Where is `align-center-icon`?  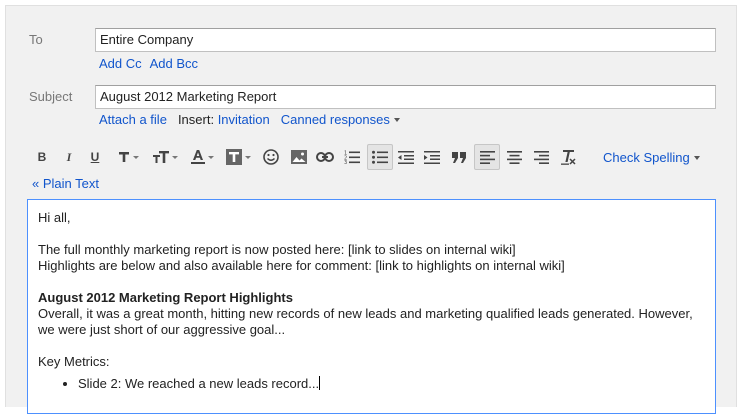
align-center-icon is located at coordinates (514, 157).